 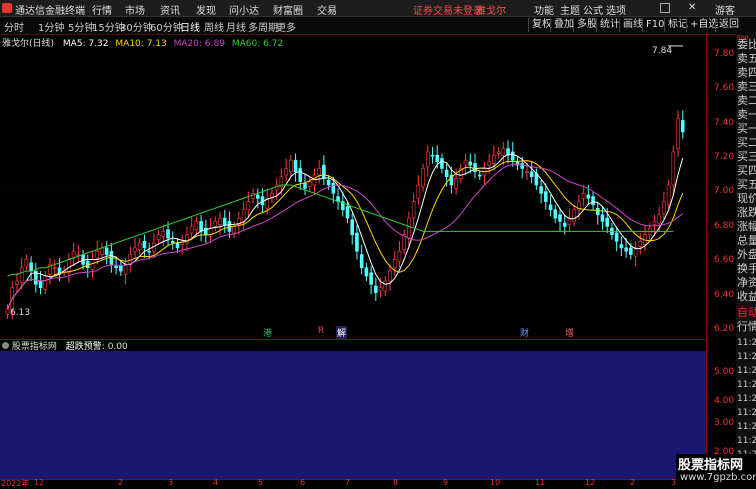 I want to click on period-fenshi: 分时, so click(x=14, y=26).